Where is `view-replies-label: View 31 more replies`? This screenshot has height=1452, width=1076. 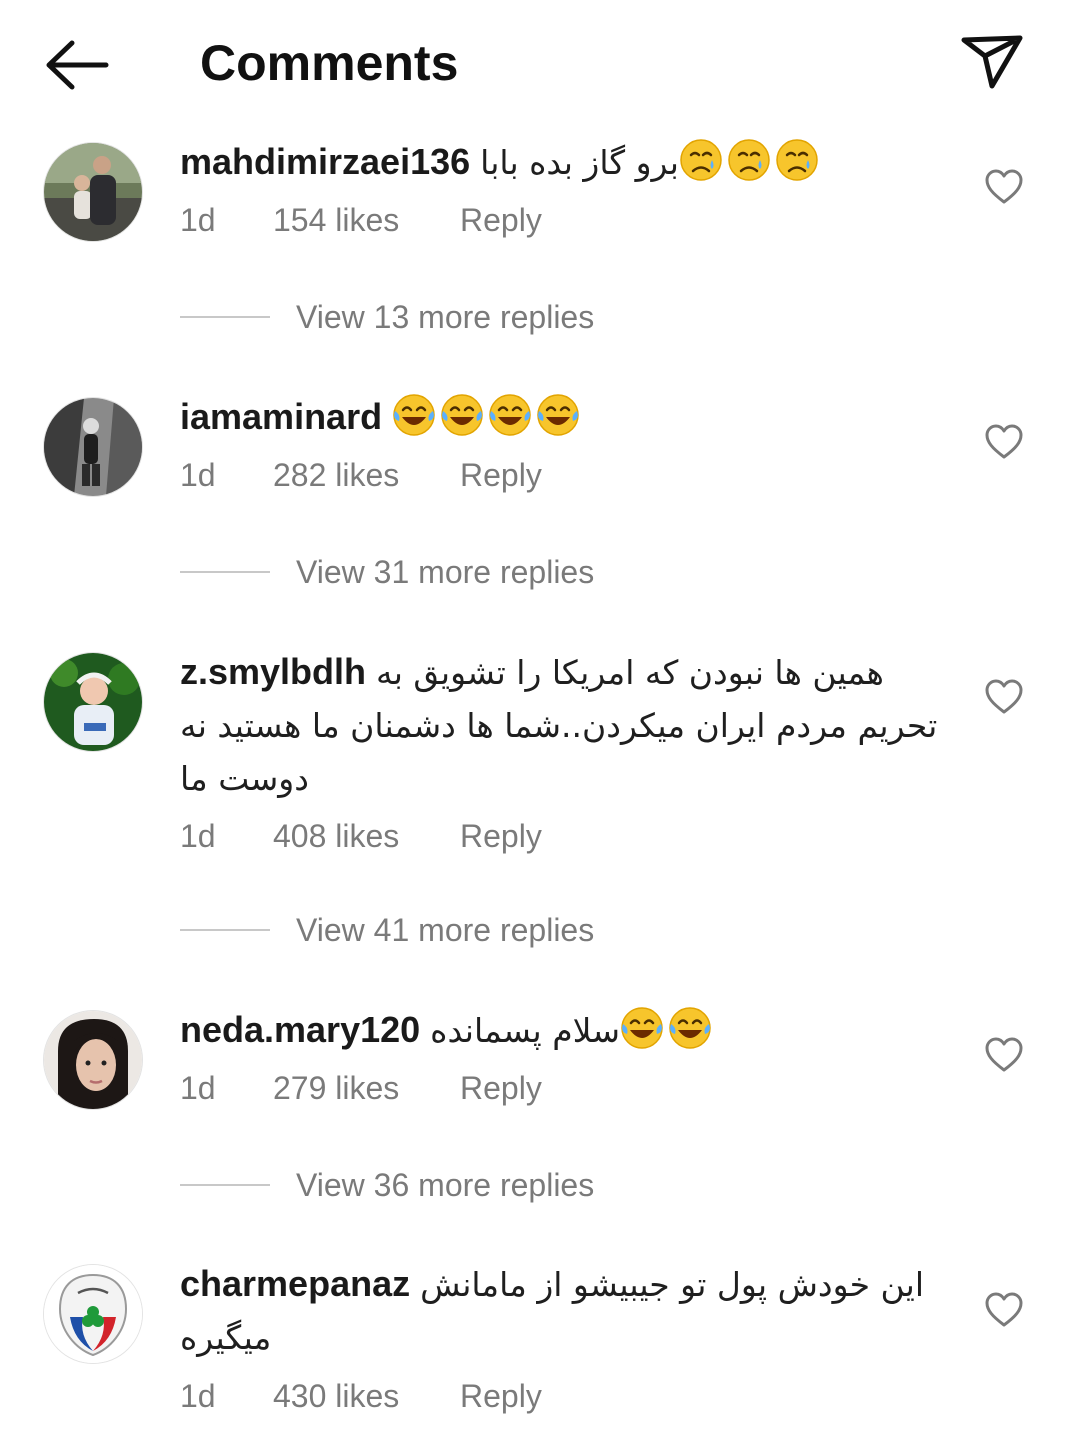 view-replies-label: View 31 more replies is located at coordinates (445, 572).